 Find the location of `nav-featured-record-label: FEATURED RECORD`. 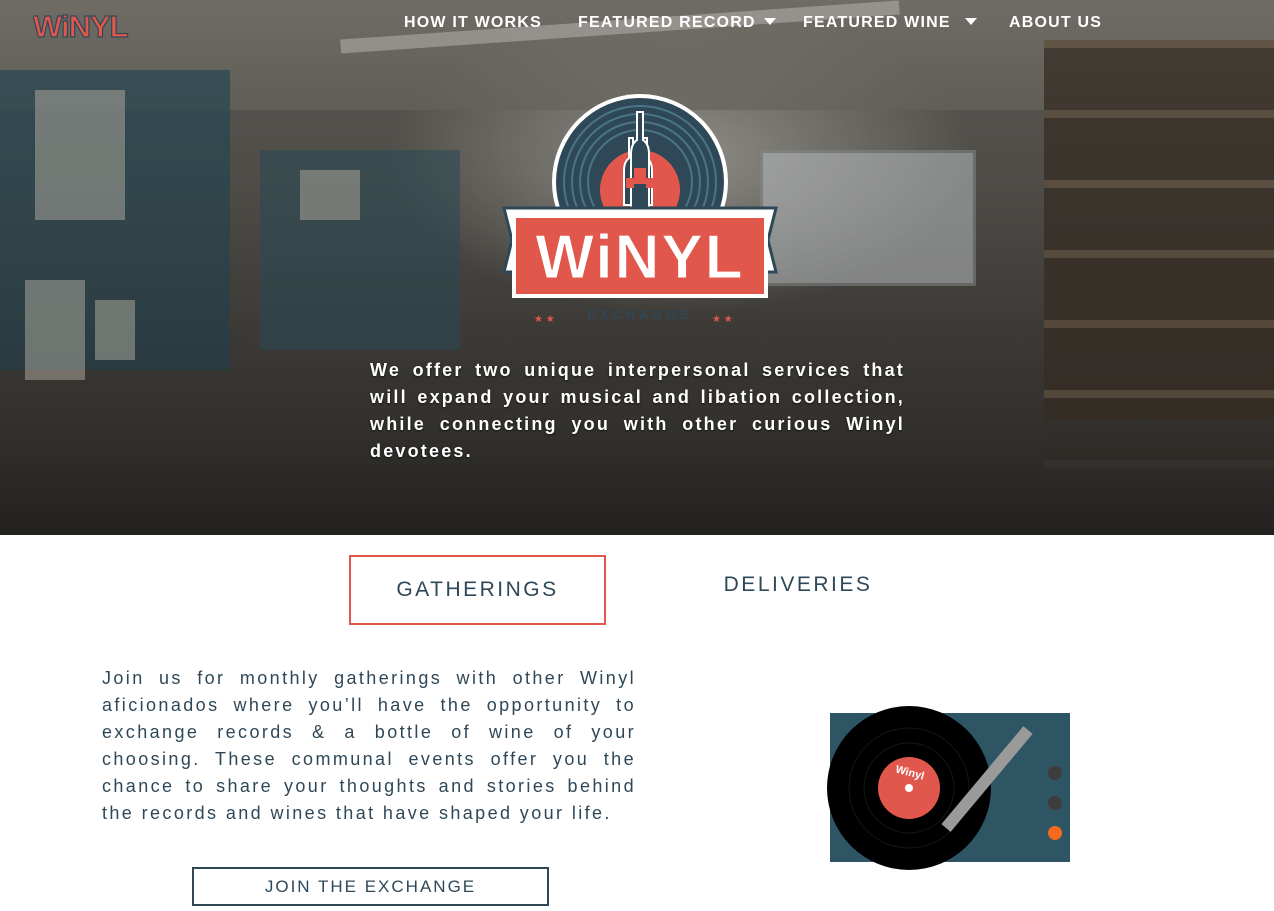

nav-featured-record-label: FEATURED RECORD is located at coordinates (667, 22).